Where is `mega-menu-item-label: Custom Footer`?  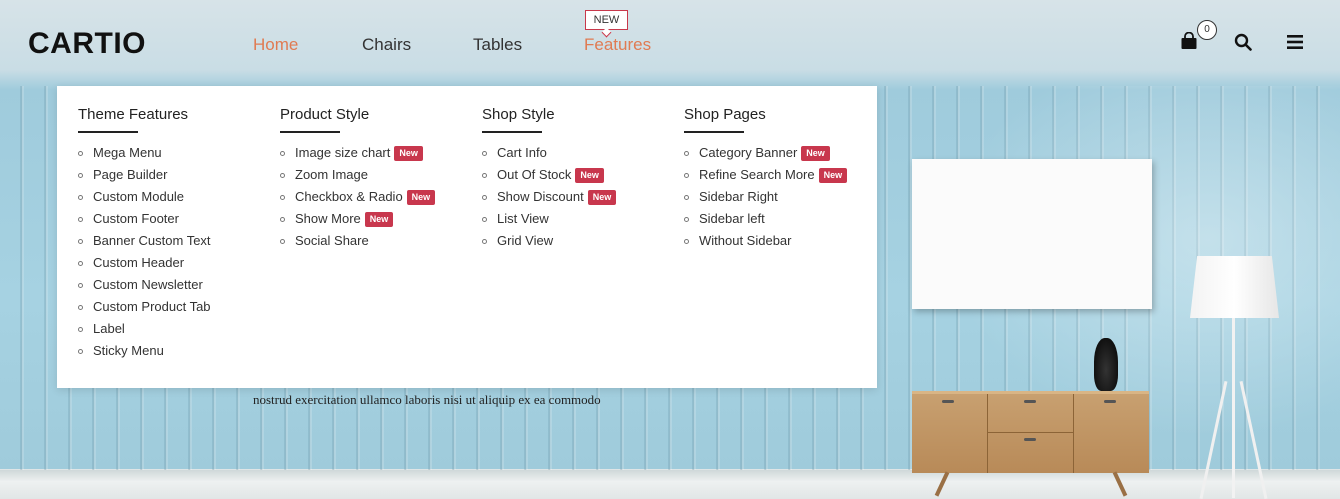
mega-menu-item-label: Custom Footer is located at coordinates (136, 218).